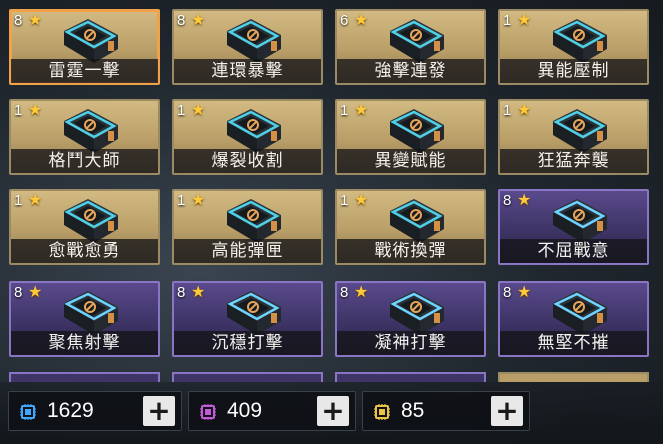  What do you see at coordinates (84, 161) in the screenshot?
I see `card-name: 格鬥大師` at bounding box center [84, 161].